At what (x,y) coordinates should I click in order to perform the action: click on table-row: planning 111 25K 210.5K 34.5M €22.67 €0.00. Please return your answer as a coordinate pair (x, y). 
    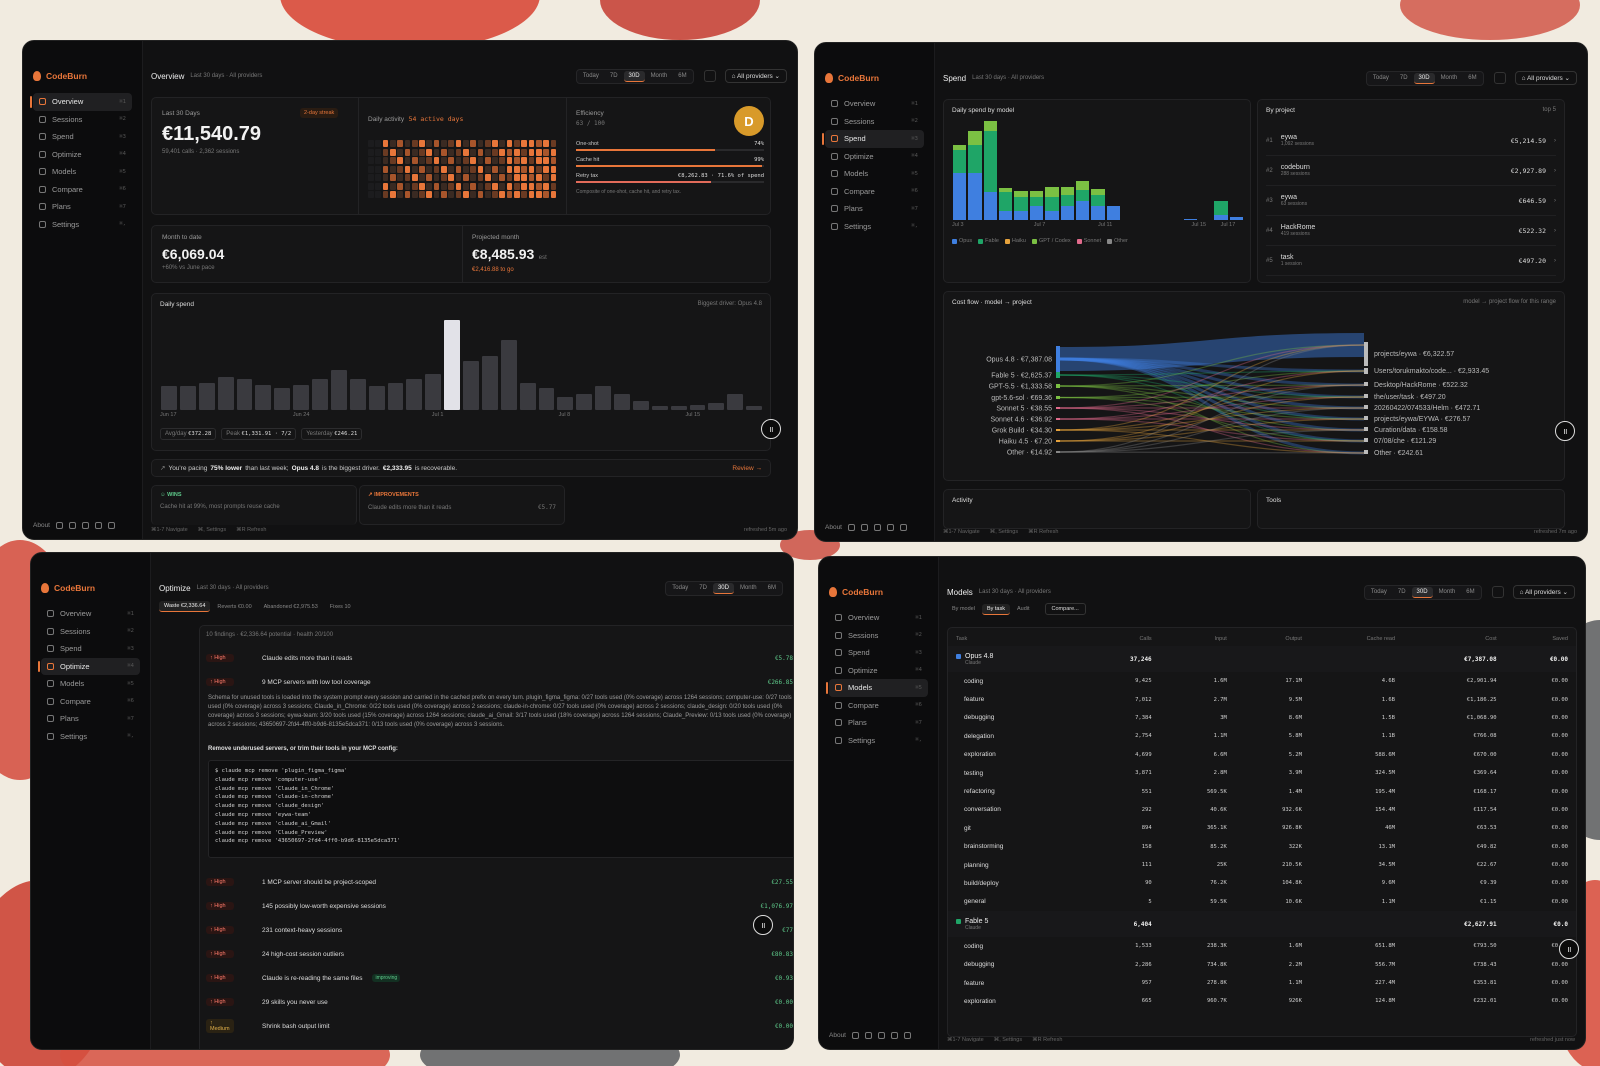
    Looking at the image, I should click on (1262, 865).